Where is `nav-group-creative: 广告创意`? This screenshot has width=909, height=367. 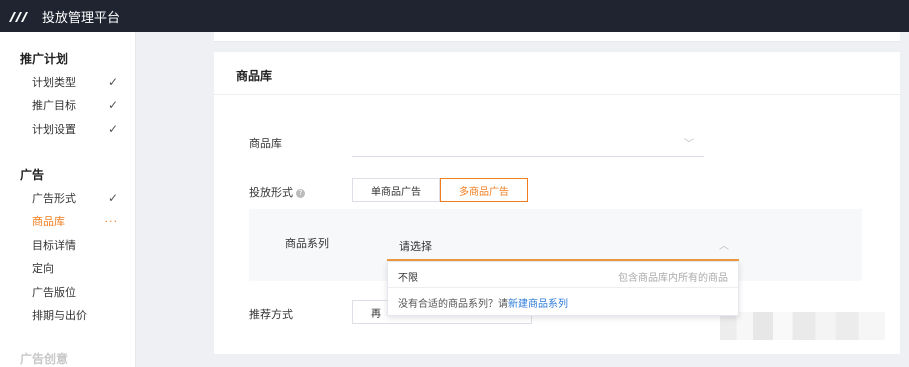
nav-group-creative: 广告创意 is located at coordinates (44, 358).